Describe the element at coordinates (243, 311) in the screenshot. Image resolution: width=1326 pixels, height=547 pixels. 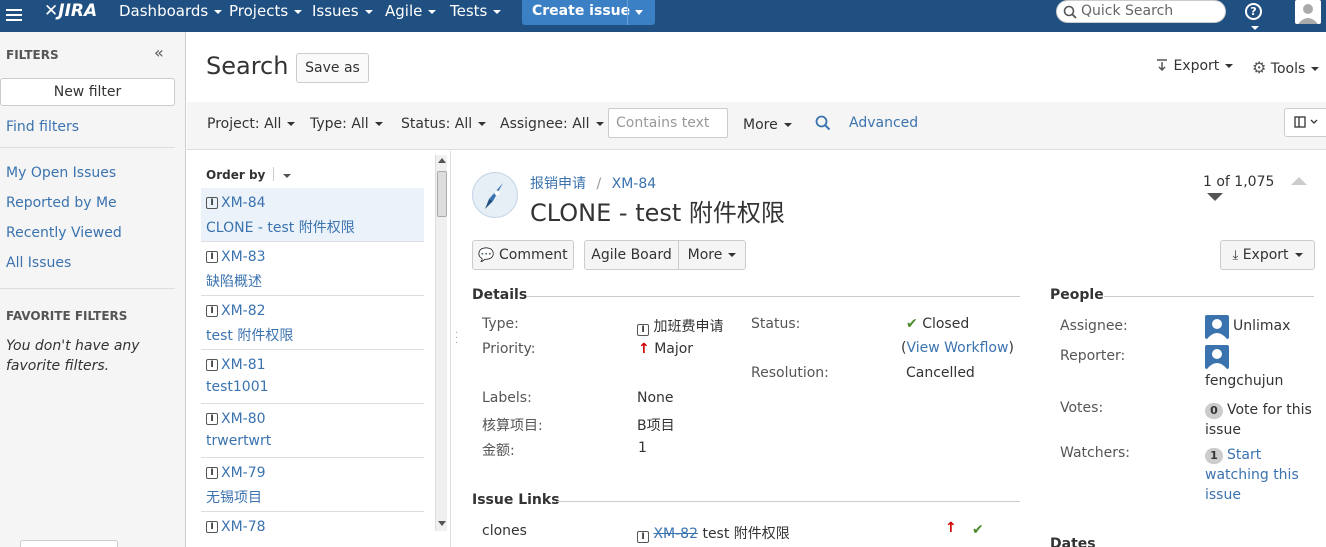
I see `issue-key: XM-82` at that location.